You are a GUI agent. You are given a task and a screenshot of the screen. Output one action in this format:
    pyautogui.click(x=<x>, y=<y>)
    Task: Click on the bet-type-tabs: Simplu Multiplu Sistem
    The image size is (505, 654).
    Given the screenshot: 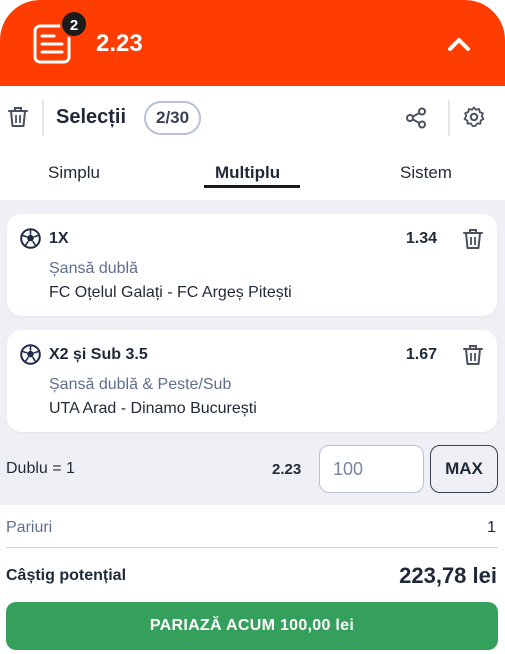 What is the action you would take?
    pyautogui.click(x=252, y=175)
    